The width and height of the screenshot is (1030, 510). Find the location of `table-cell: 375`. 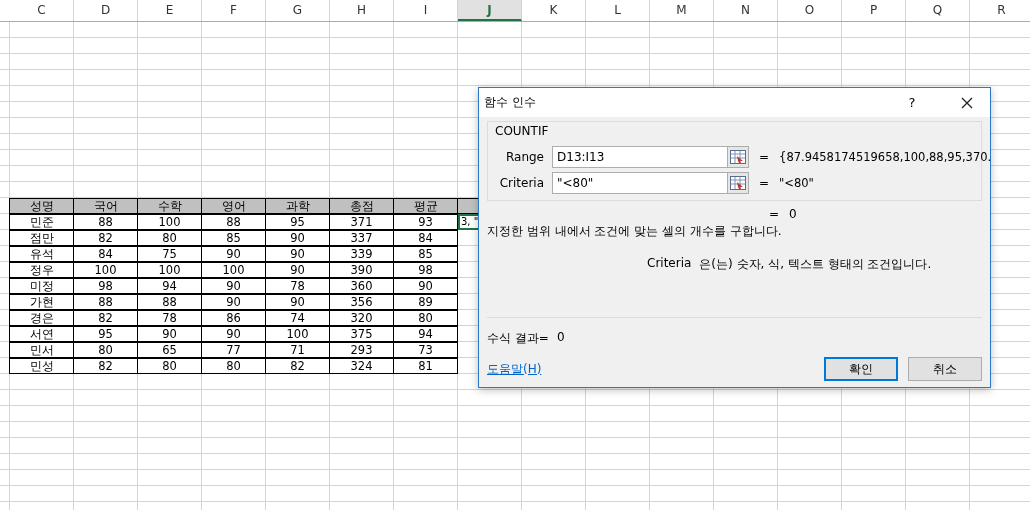

table-cell: 375 is located at coordinates (361, 334).